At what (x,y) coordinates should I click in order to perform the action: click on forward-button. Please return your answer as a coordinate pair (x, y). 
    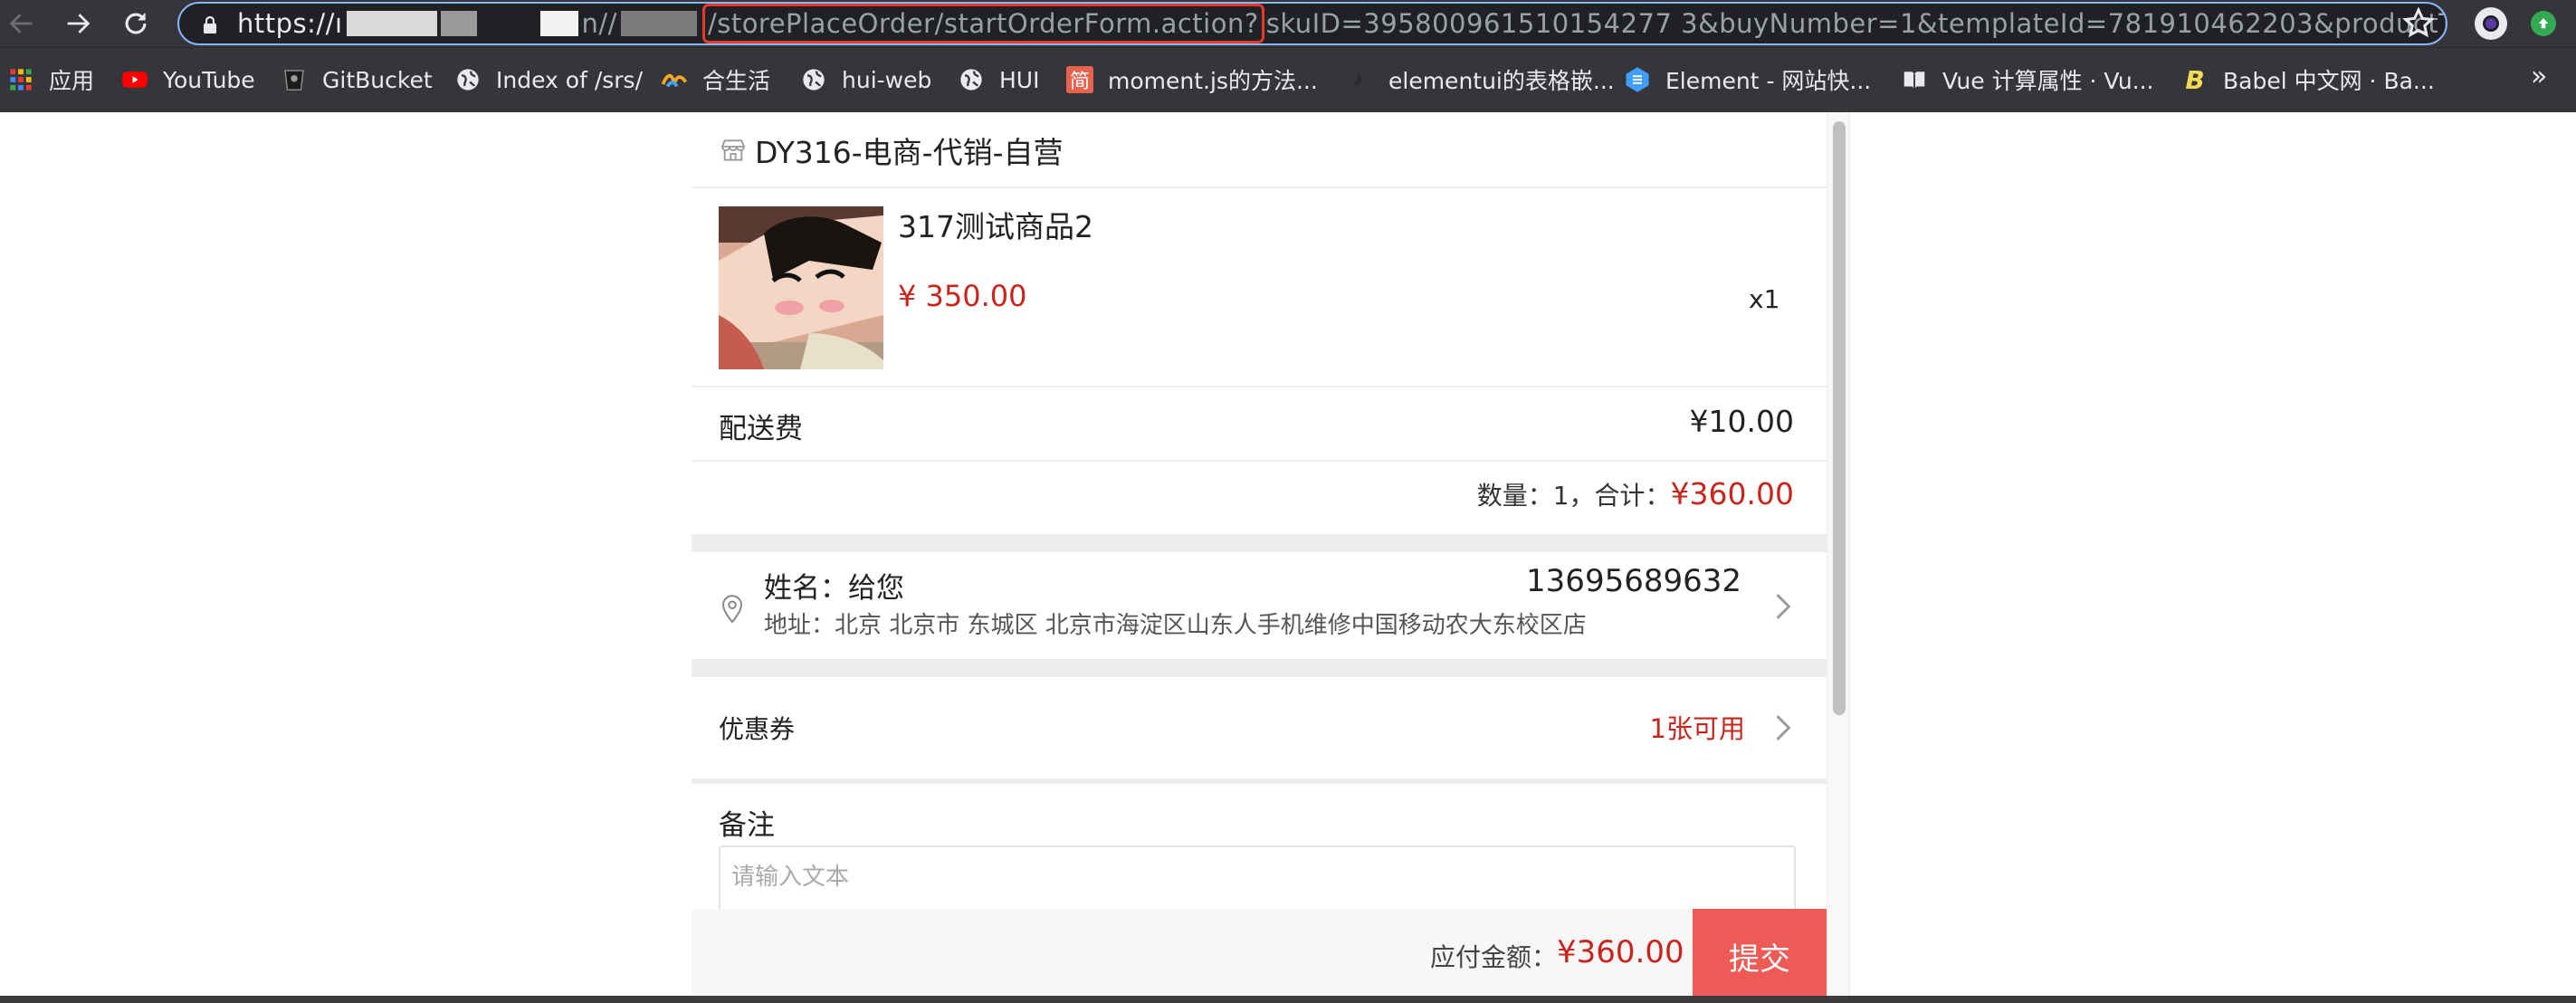
    Looking at the image, I should click on (78, 23).